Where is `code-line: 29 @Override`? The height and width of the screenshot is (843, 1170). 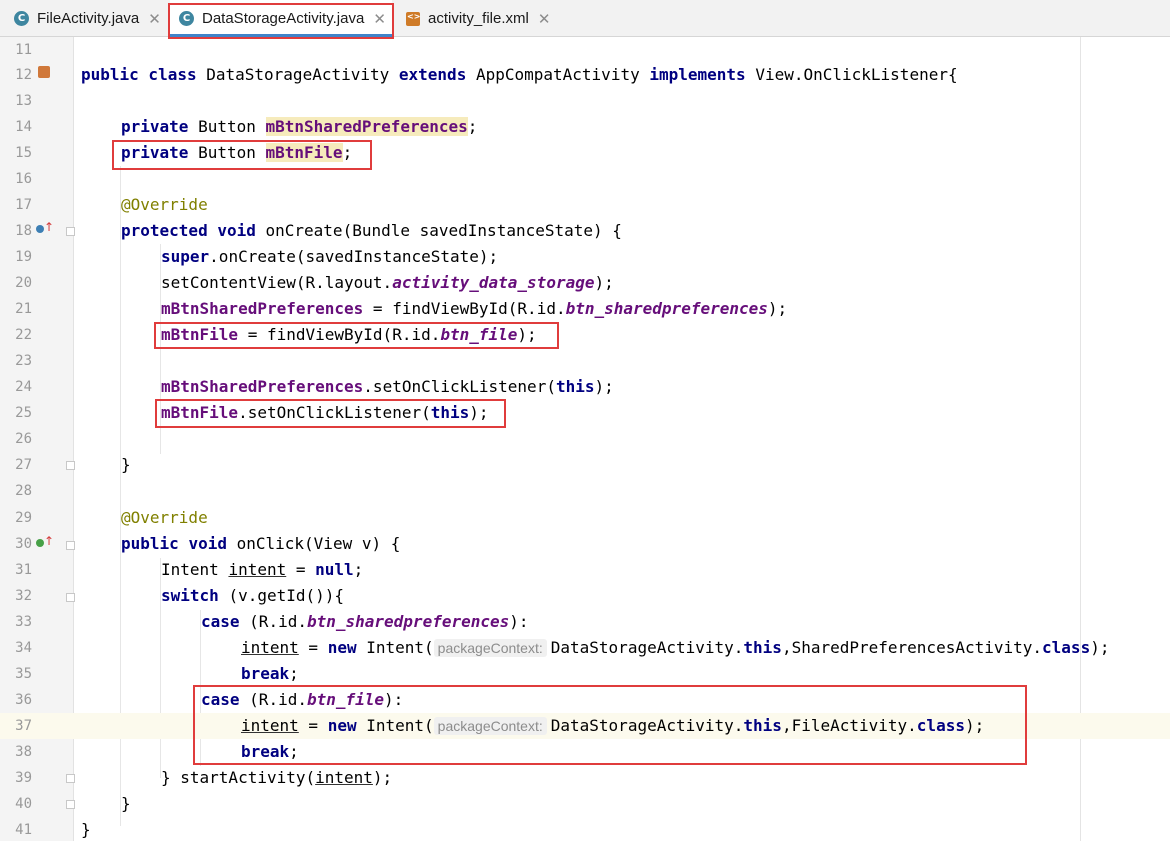 code-line: 29 @Override is located at coordinates (585, 518).